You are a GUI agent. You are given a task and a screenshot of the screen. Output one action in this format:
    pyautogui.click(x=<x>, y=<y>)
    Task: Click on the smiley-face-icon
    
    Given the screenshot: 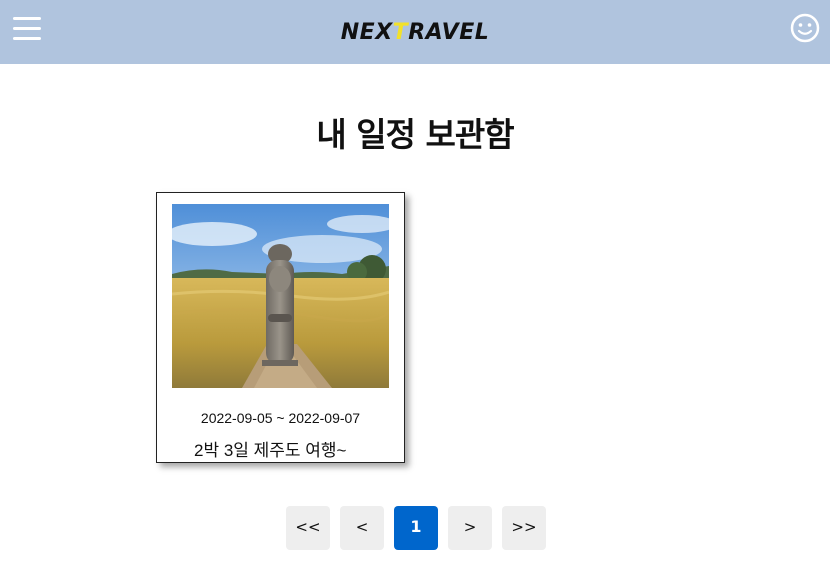 What is the action you would take?
    pyautogui.click(x=805, y=28)
    